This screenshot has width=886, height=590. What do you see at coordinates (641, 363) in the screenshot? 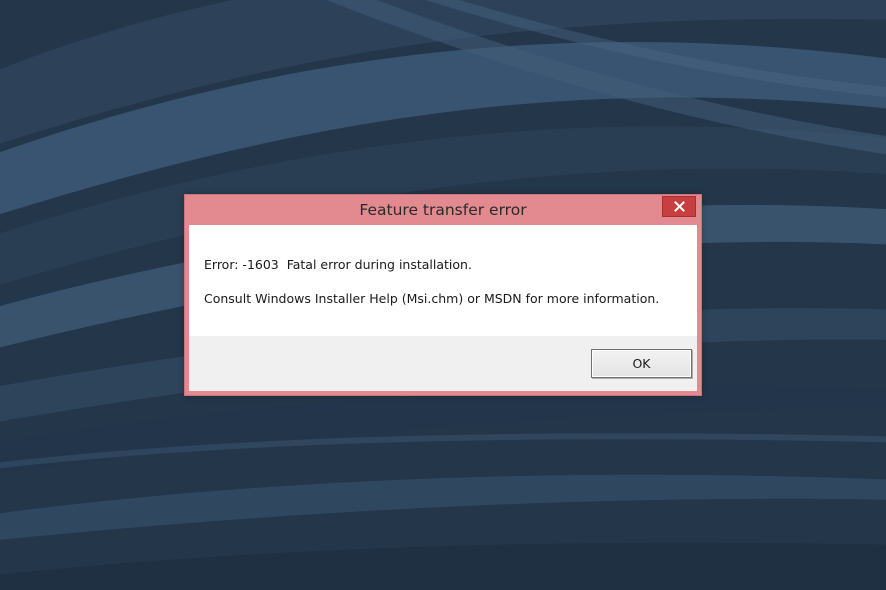
I see `ok-button: OK` at bounding box center [641, 363].